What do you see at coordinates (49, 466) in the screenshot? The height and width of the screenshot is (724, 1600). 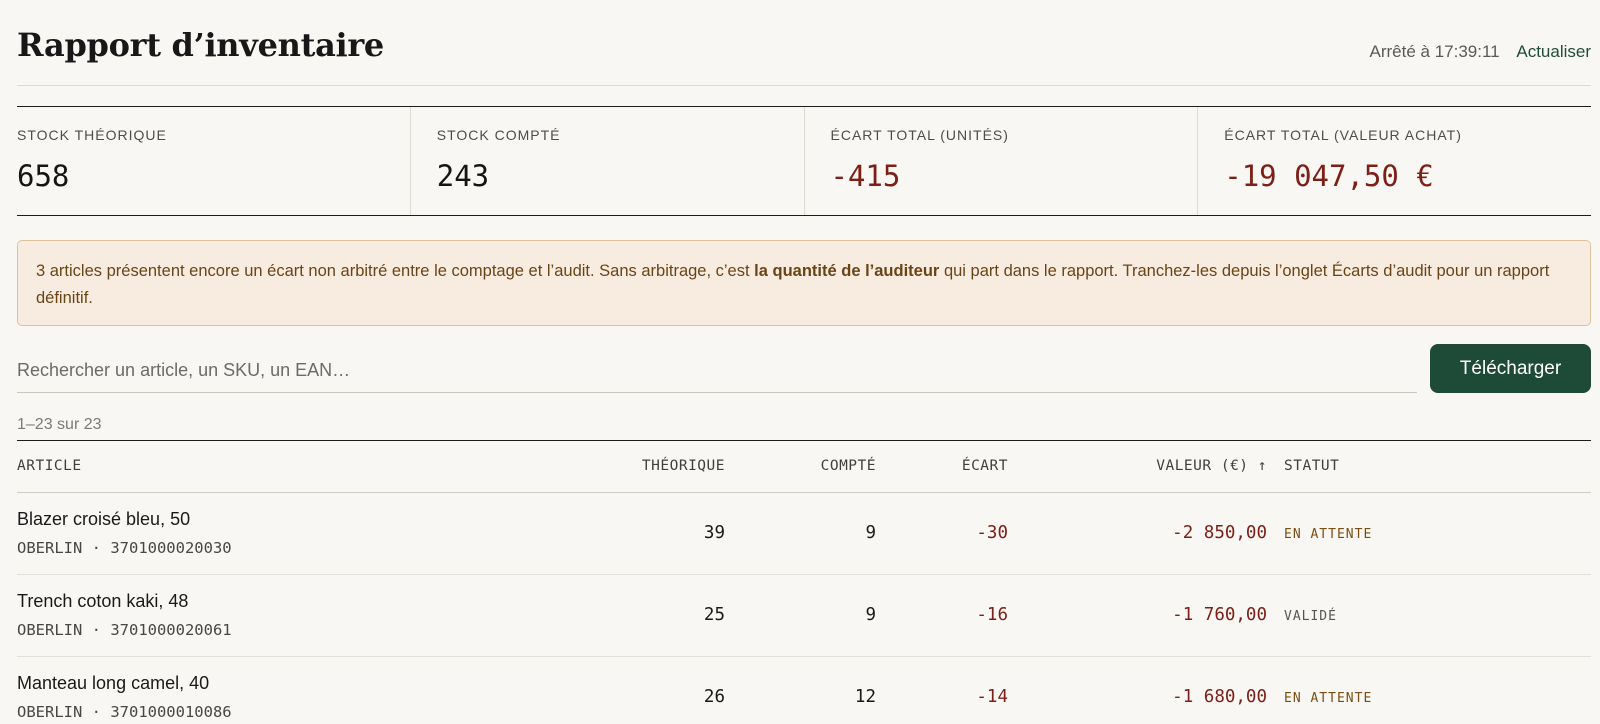 I see `column-header-article: ARTICLE` at bounding box center [49, 466].